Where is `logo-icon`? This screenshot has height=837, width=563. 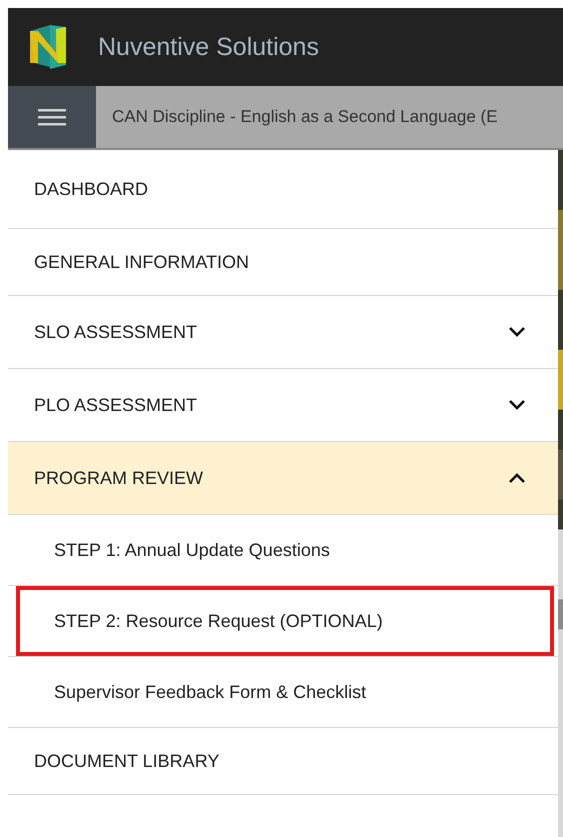 logo-icon is located at coordinates (48, 47).